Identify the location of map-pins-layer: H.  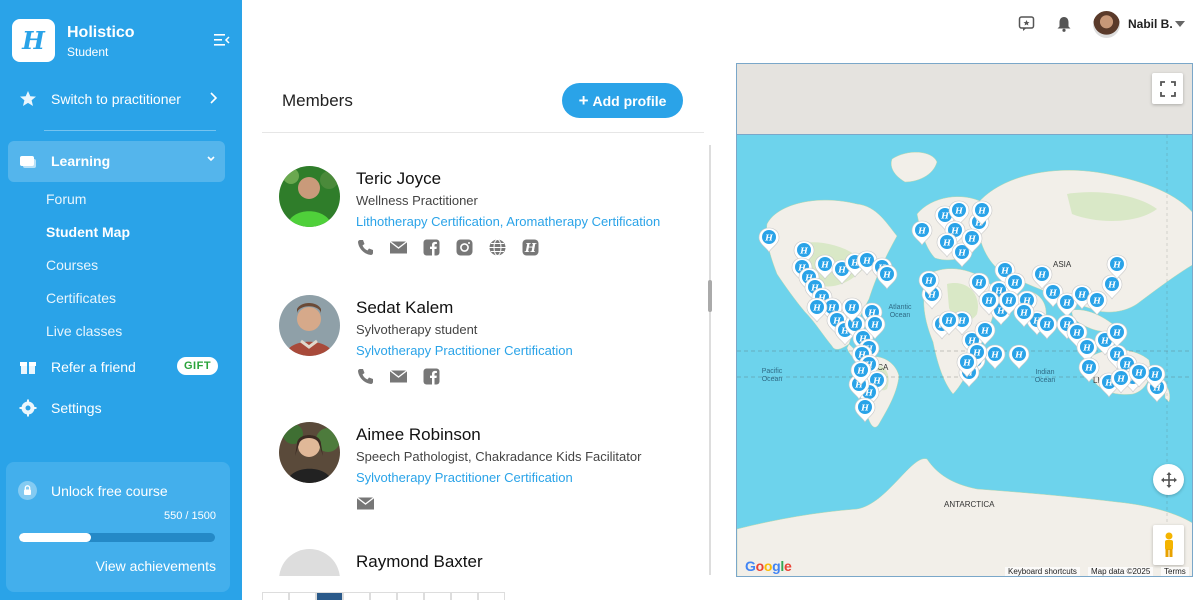
(963, 311).